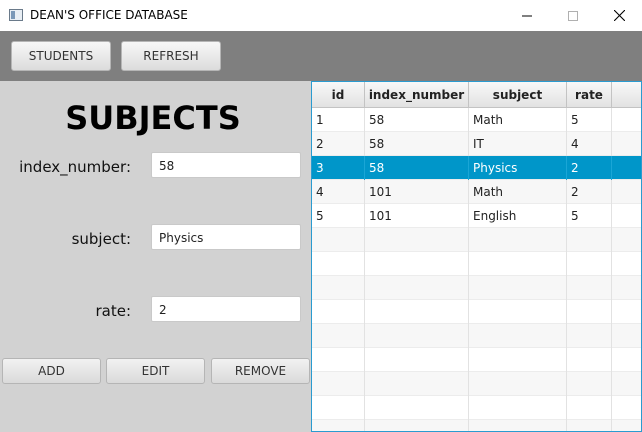 This screenshot has width=642, height=432. I want to click on table-row: 5 101 English 5, so click(476, 216).